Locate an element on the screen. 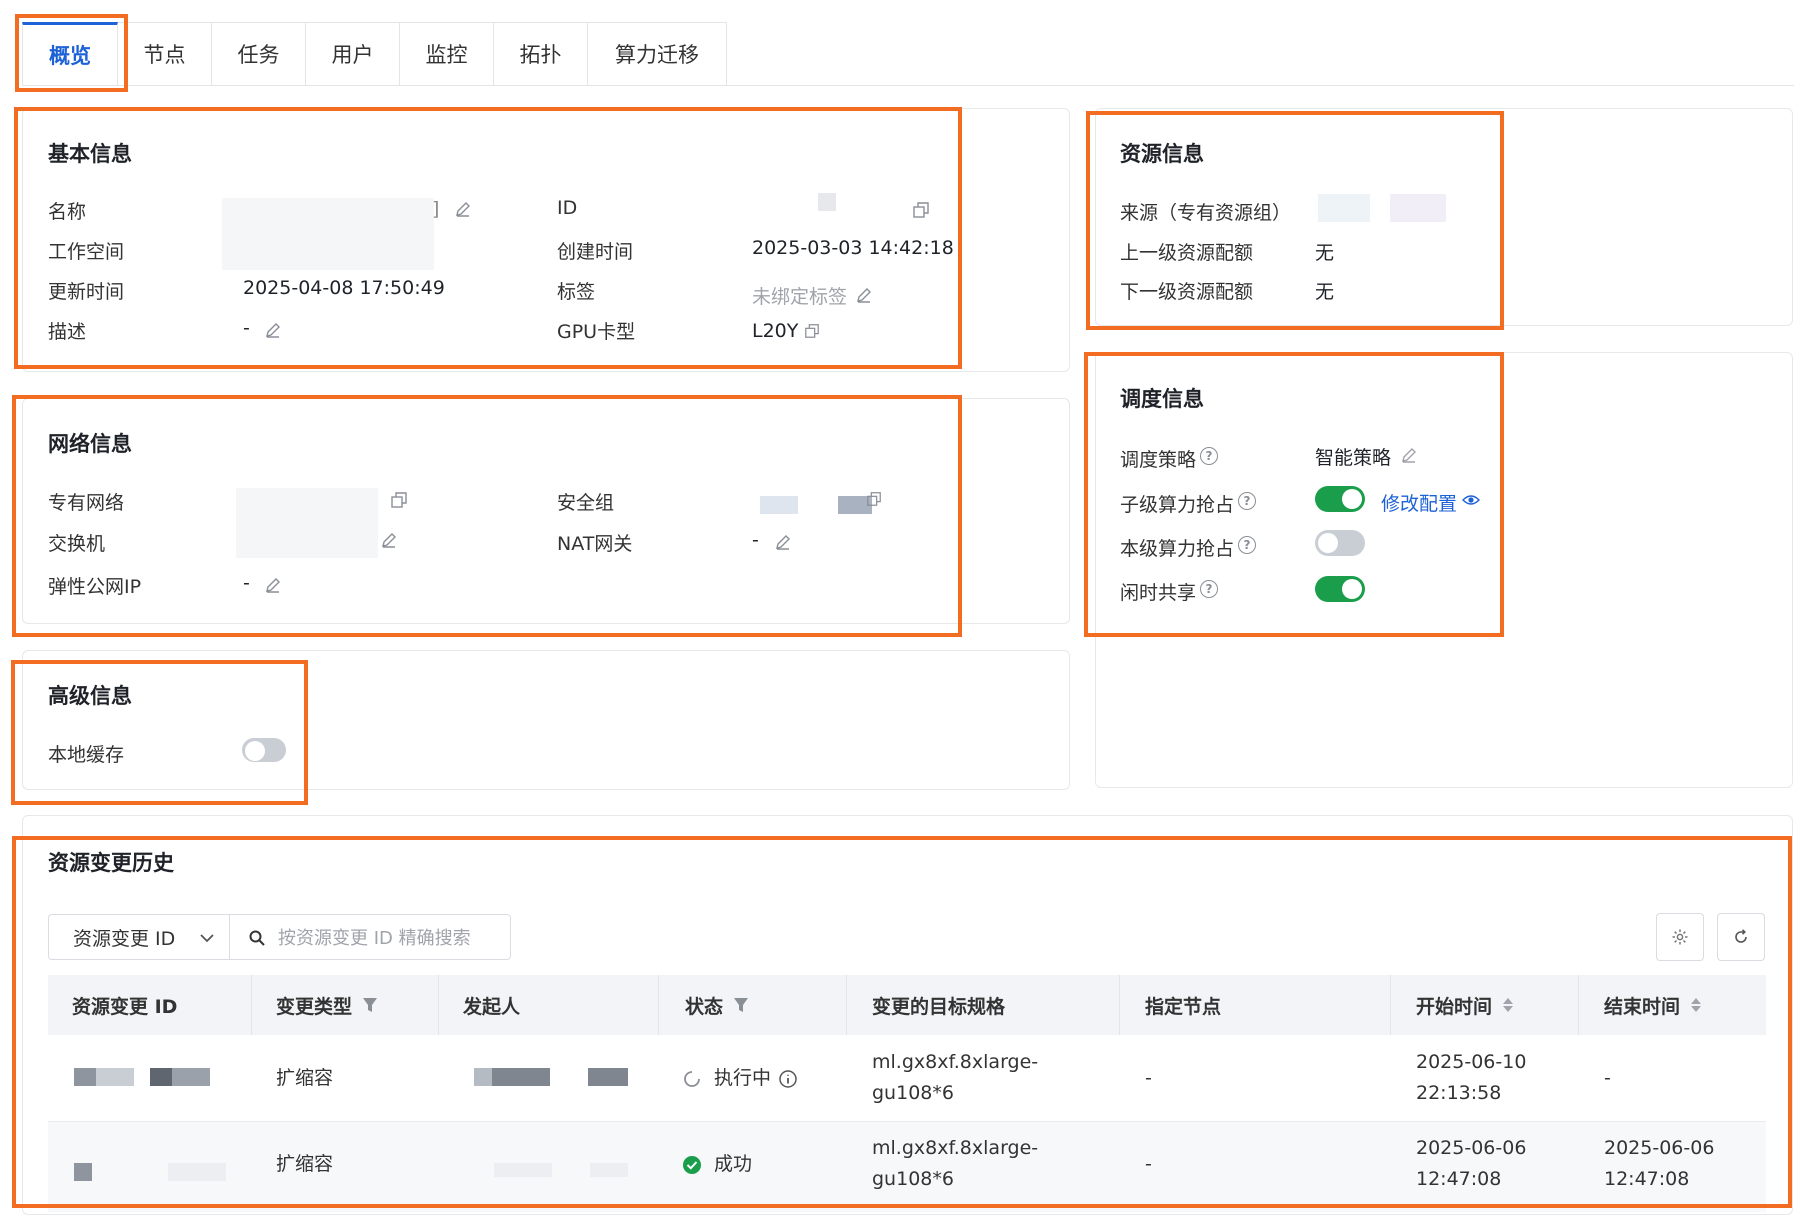 The width and height of the screenshot is (1804, 1218). sort-end-icon is located at coordinates (1696, 1005).